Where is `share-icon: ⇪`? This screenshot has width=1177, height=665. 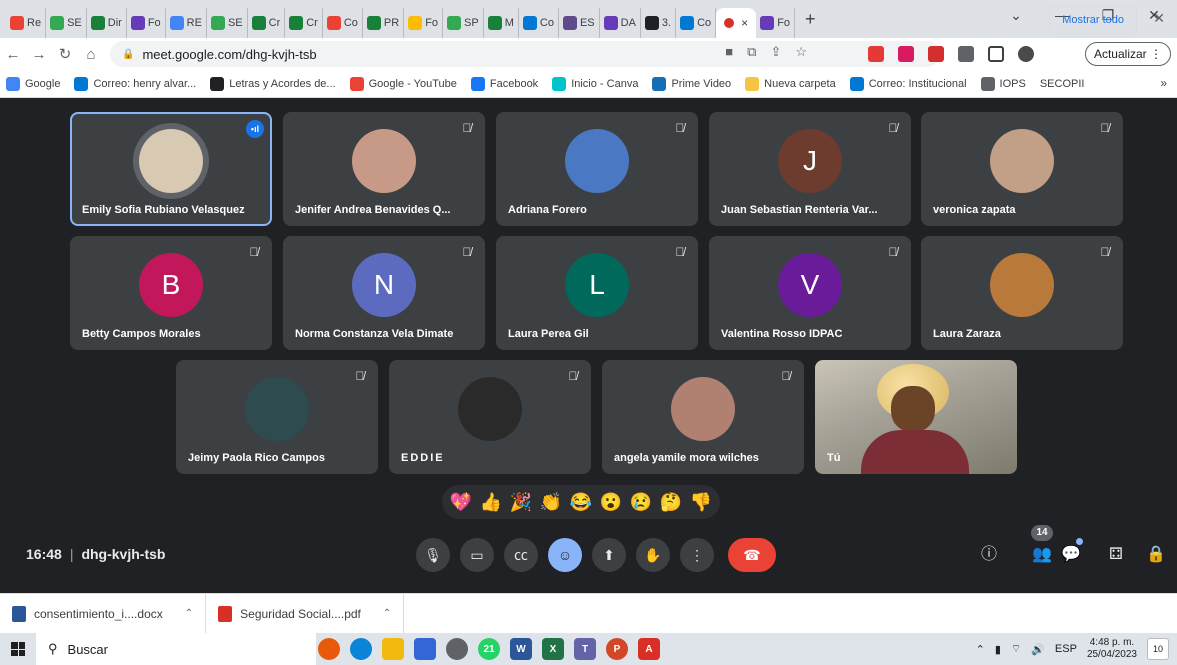
share-icon: ⇪ is located at coordinates (775, 52).